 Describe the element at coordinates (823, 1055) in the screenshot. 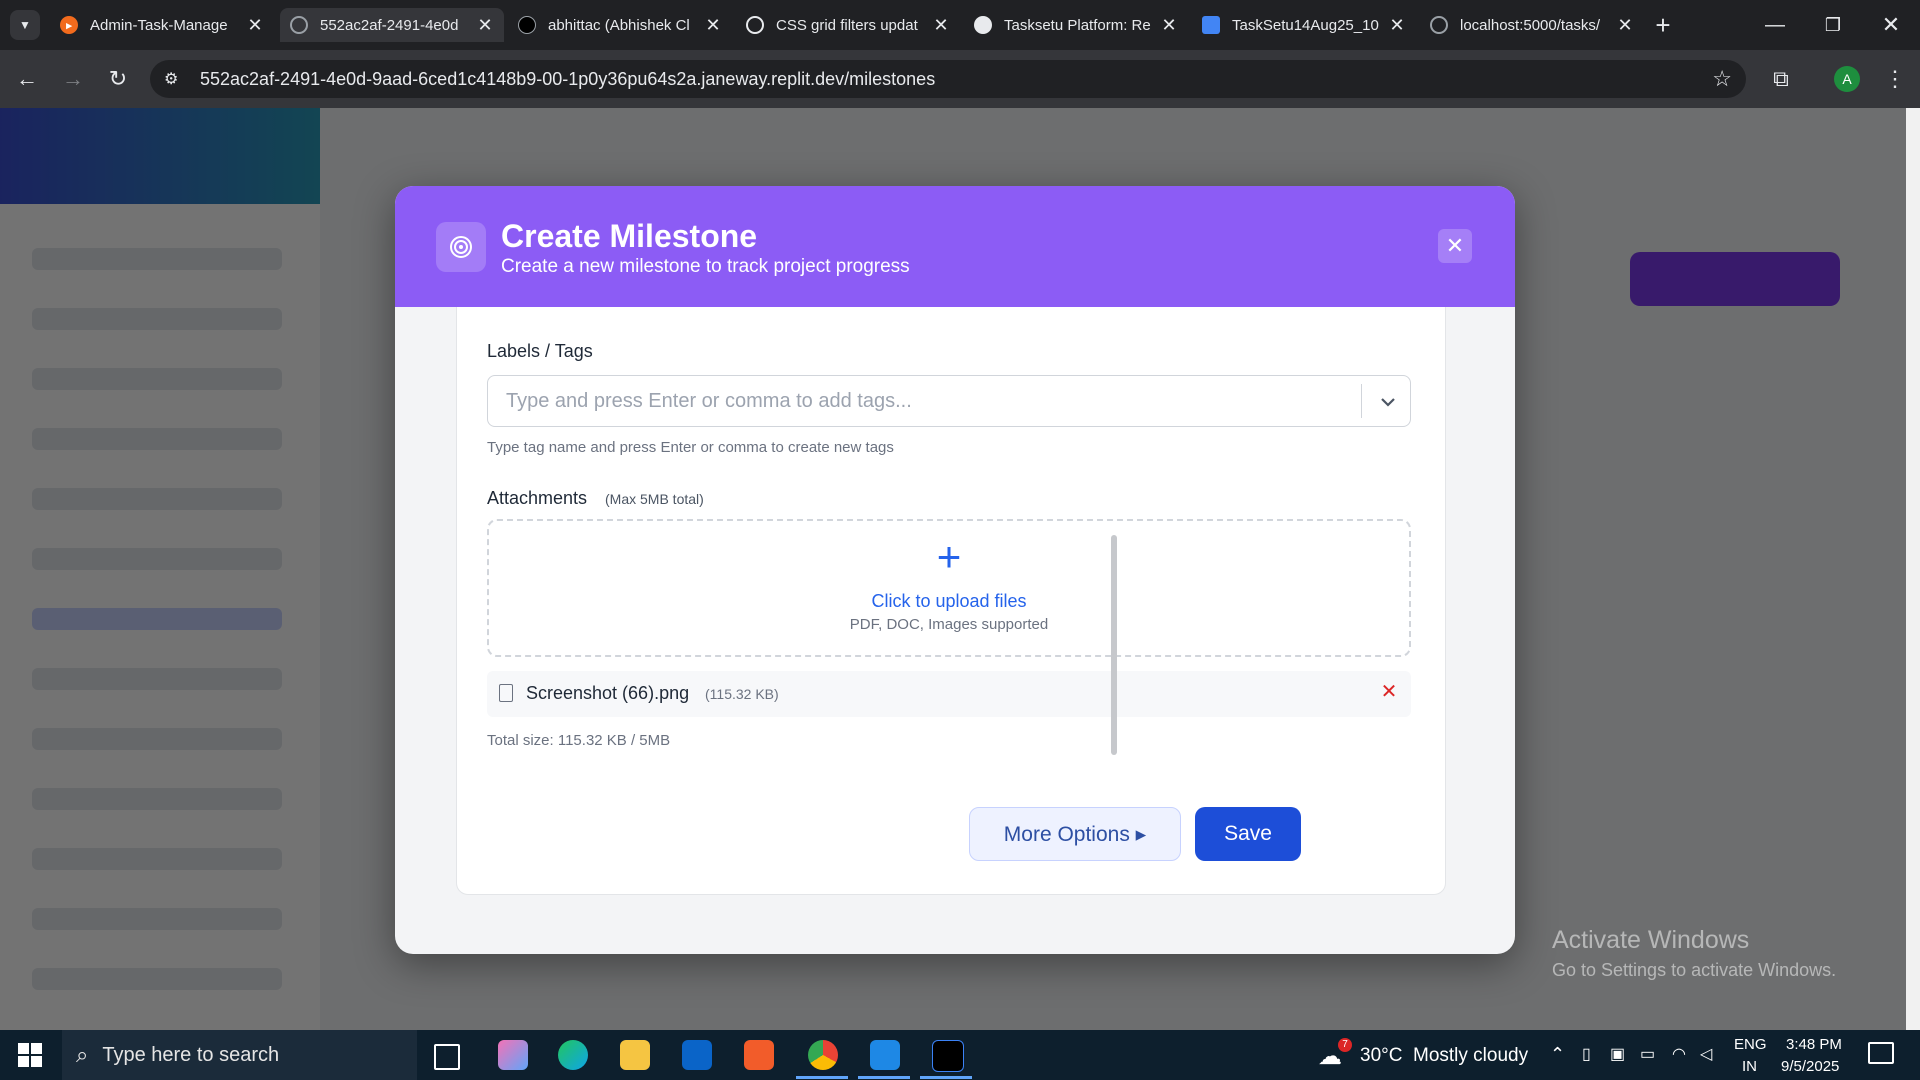

I see `chrome-icon` at that location.